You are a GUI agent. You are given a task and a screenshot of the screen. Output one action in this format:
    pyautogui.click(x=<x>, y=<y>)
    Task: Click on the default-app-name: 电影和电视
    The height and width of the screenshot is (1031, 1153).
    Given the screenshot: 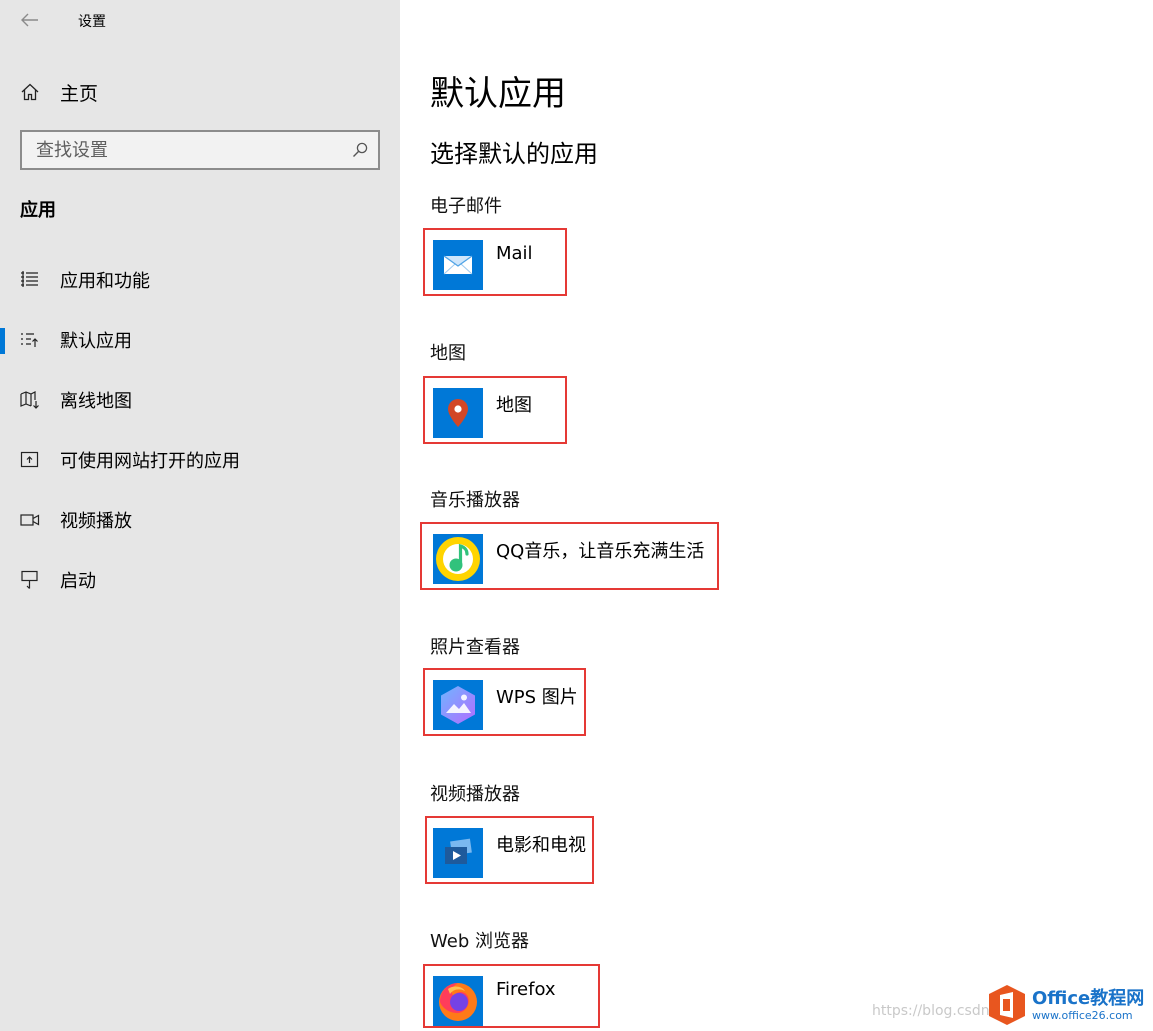 What is the action you would take?
    pyautogui.click(x=541, y=845)
    